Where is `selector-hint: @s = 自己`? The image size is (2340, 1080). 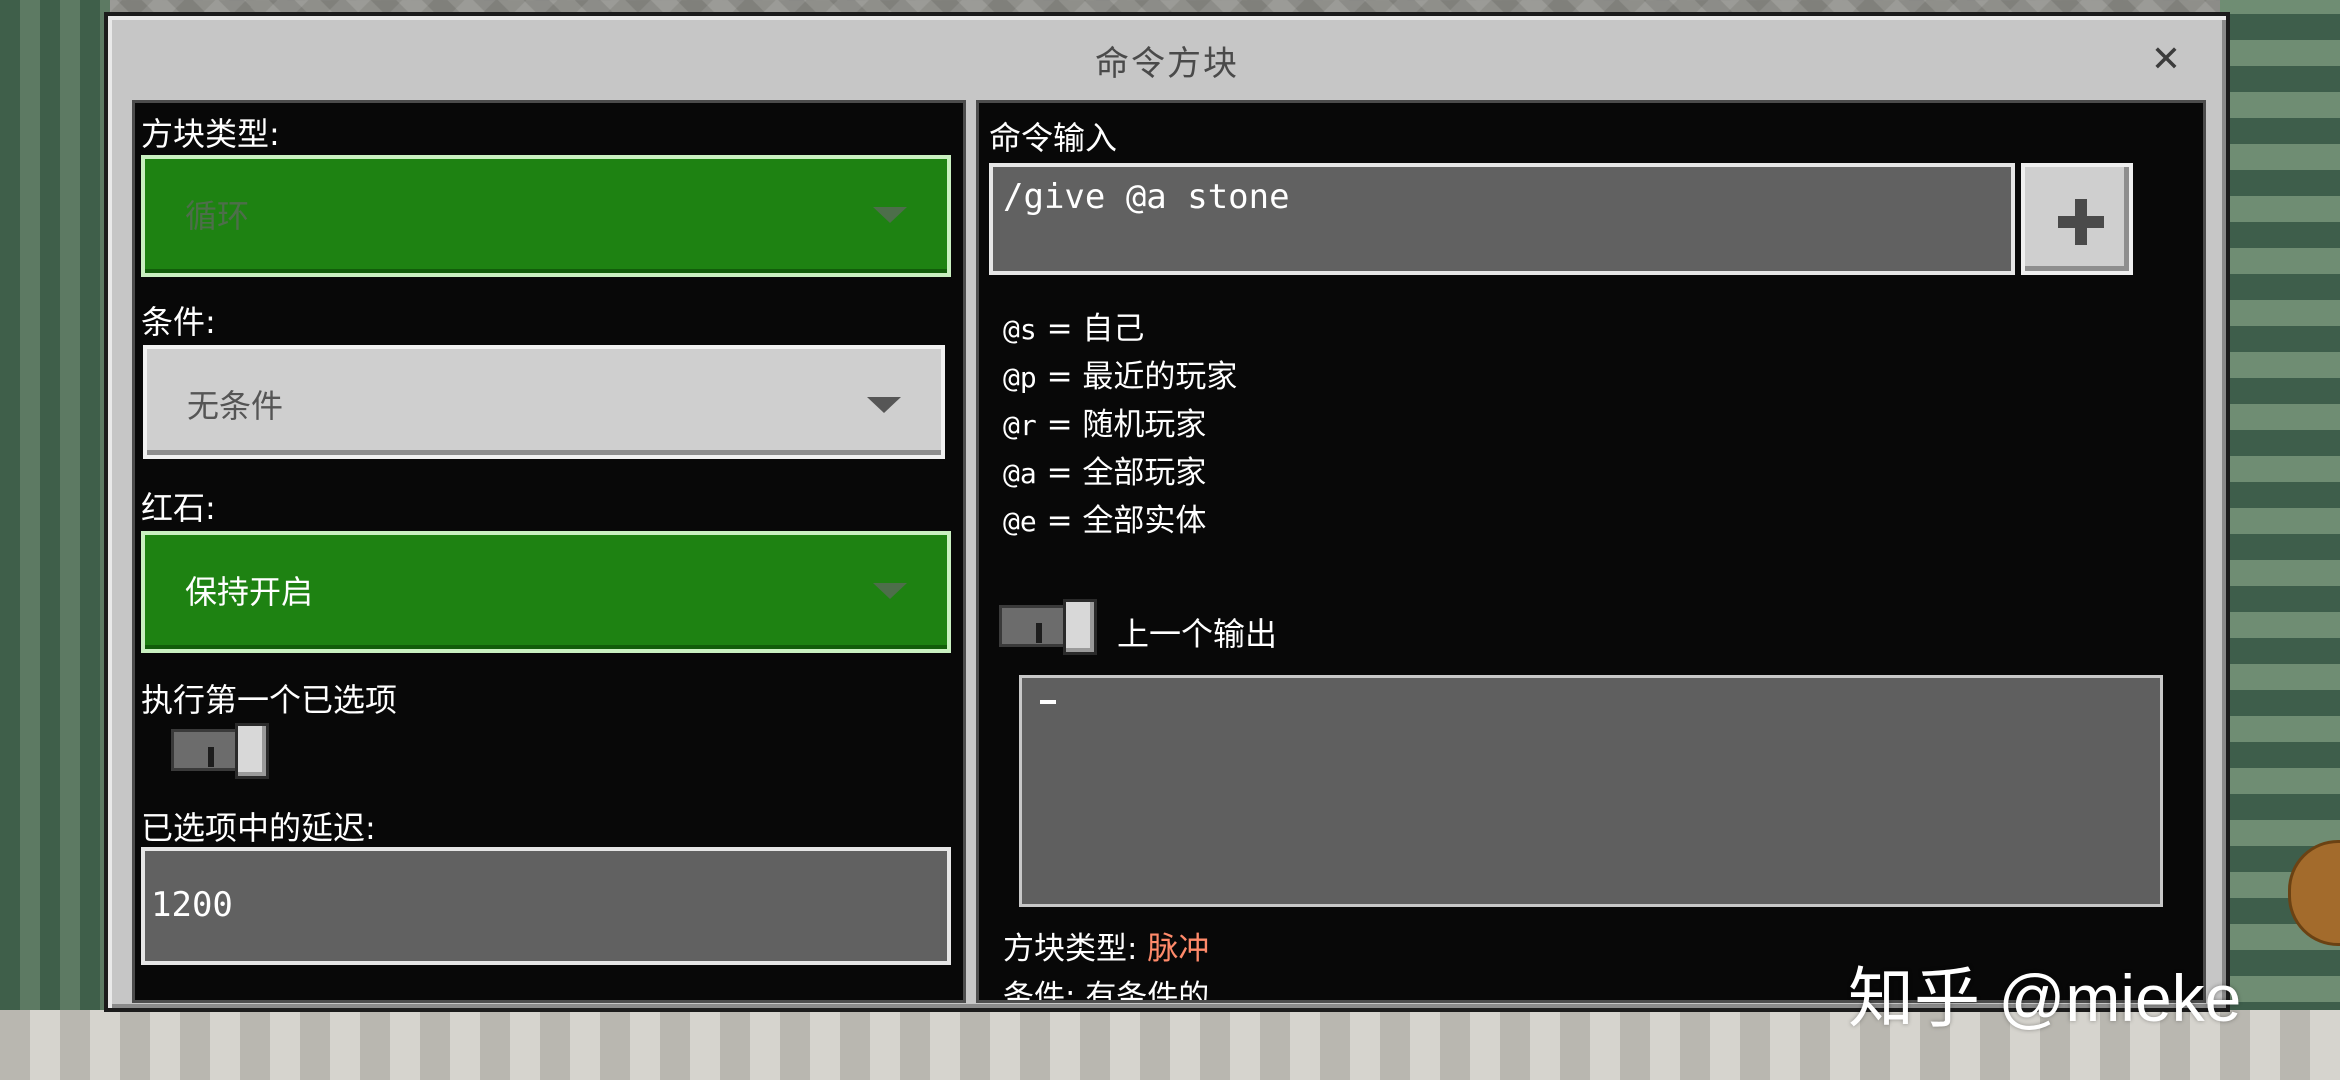 selector-hint: @s = 自己 is located at coordinates (1074, 329).